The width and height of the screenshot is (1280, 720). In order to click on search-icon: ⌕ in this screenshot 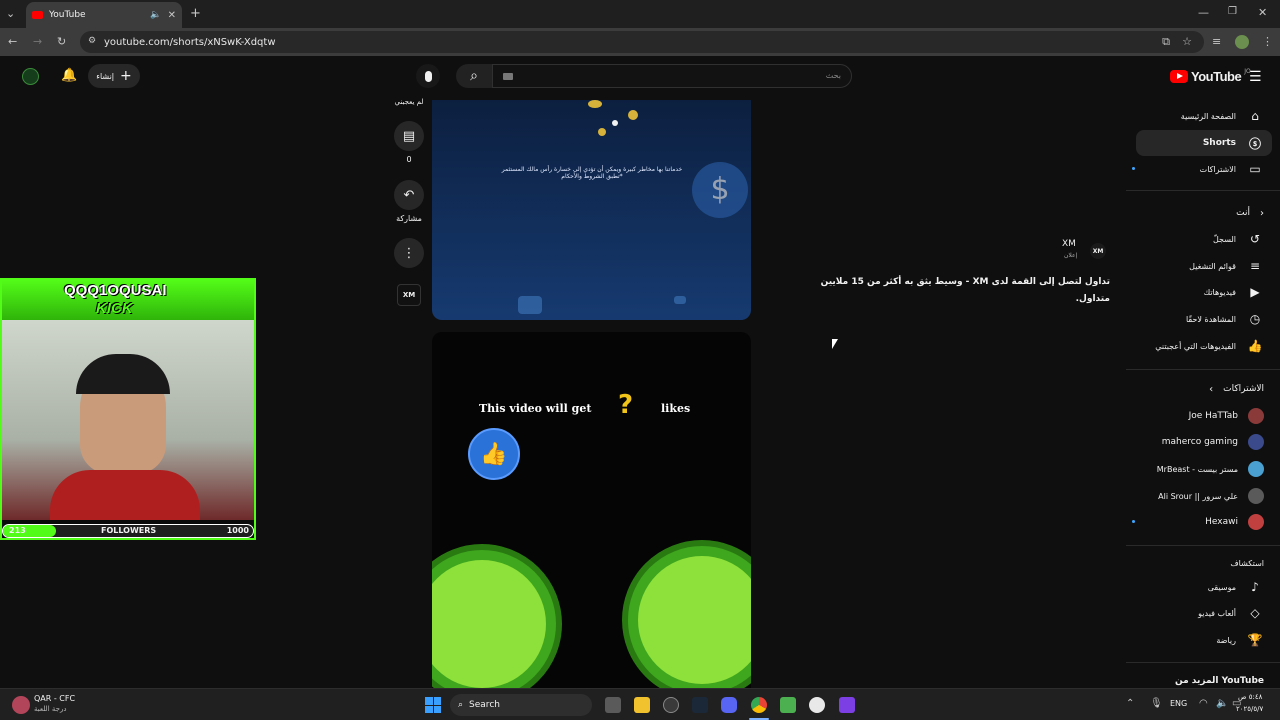, I will do `click(474, 76)`.